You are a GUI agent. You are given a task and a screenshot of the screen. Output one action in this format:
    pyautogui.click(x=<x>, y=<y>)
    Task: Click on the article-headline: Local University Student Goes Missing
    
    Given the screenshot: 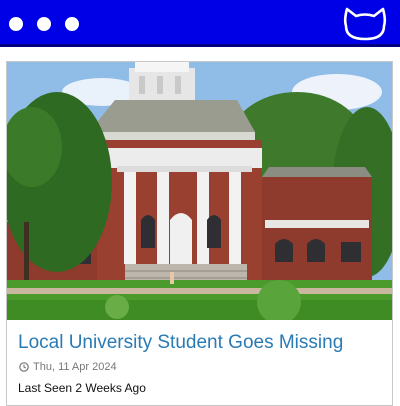 What is the action you would take?
    pyautogui.click(x=203, y=343)
    